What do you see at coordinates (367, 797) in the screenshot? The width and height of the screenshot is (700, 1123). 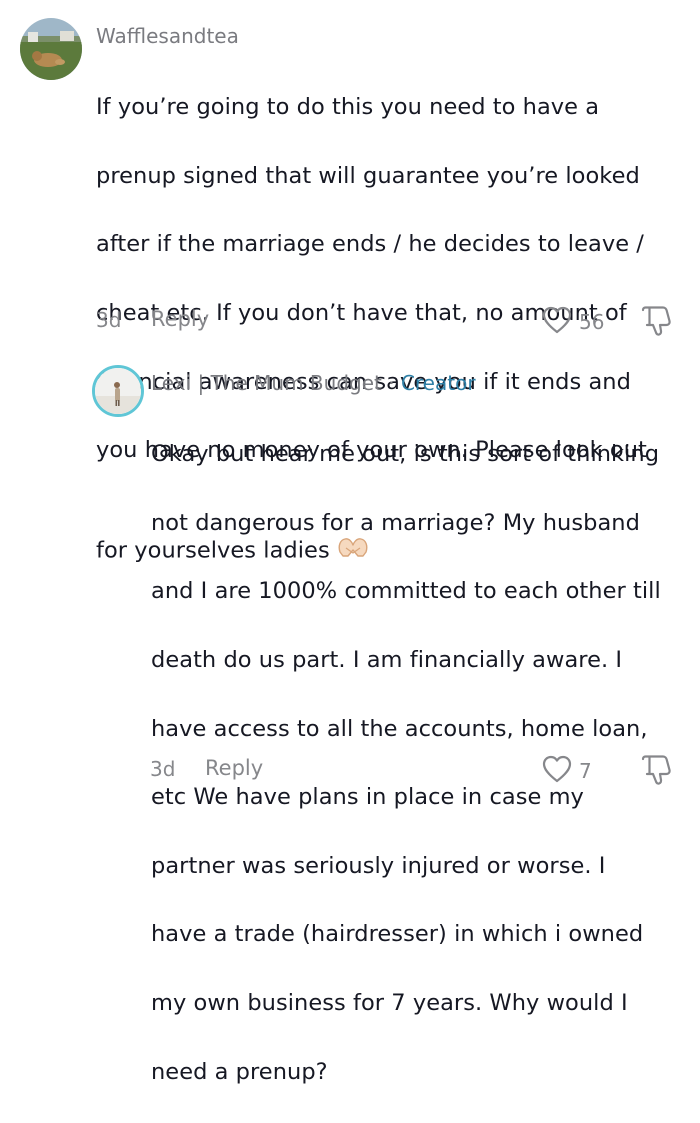 I see `comment-line: etc We have plans in place in case my` at bounding box center [367, 797].